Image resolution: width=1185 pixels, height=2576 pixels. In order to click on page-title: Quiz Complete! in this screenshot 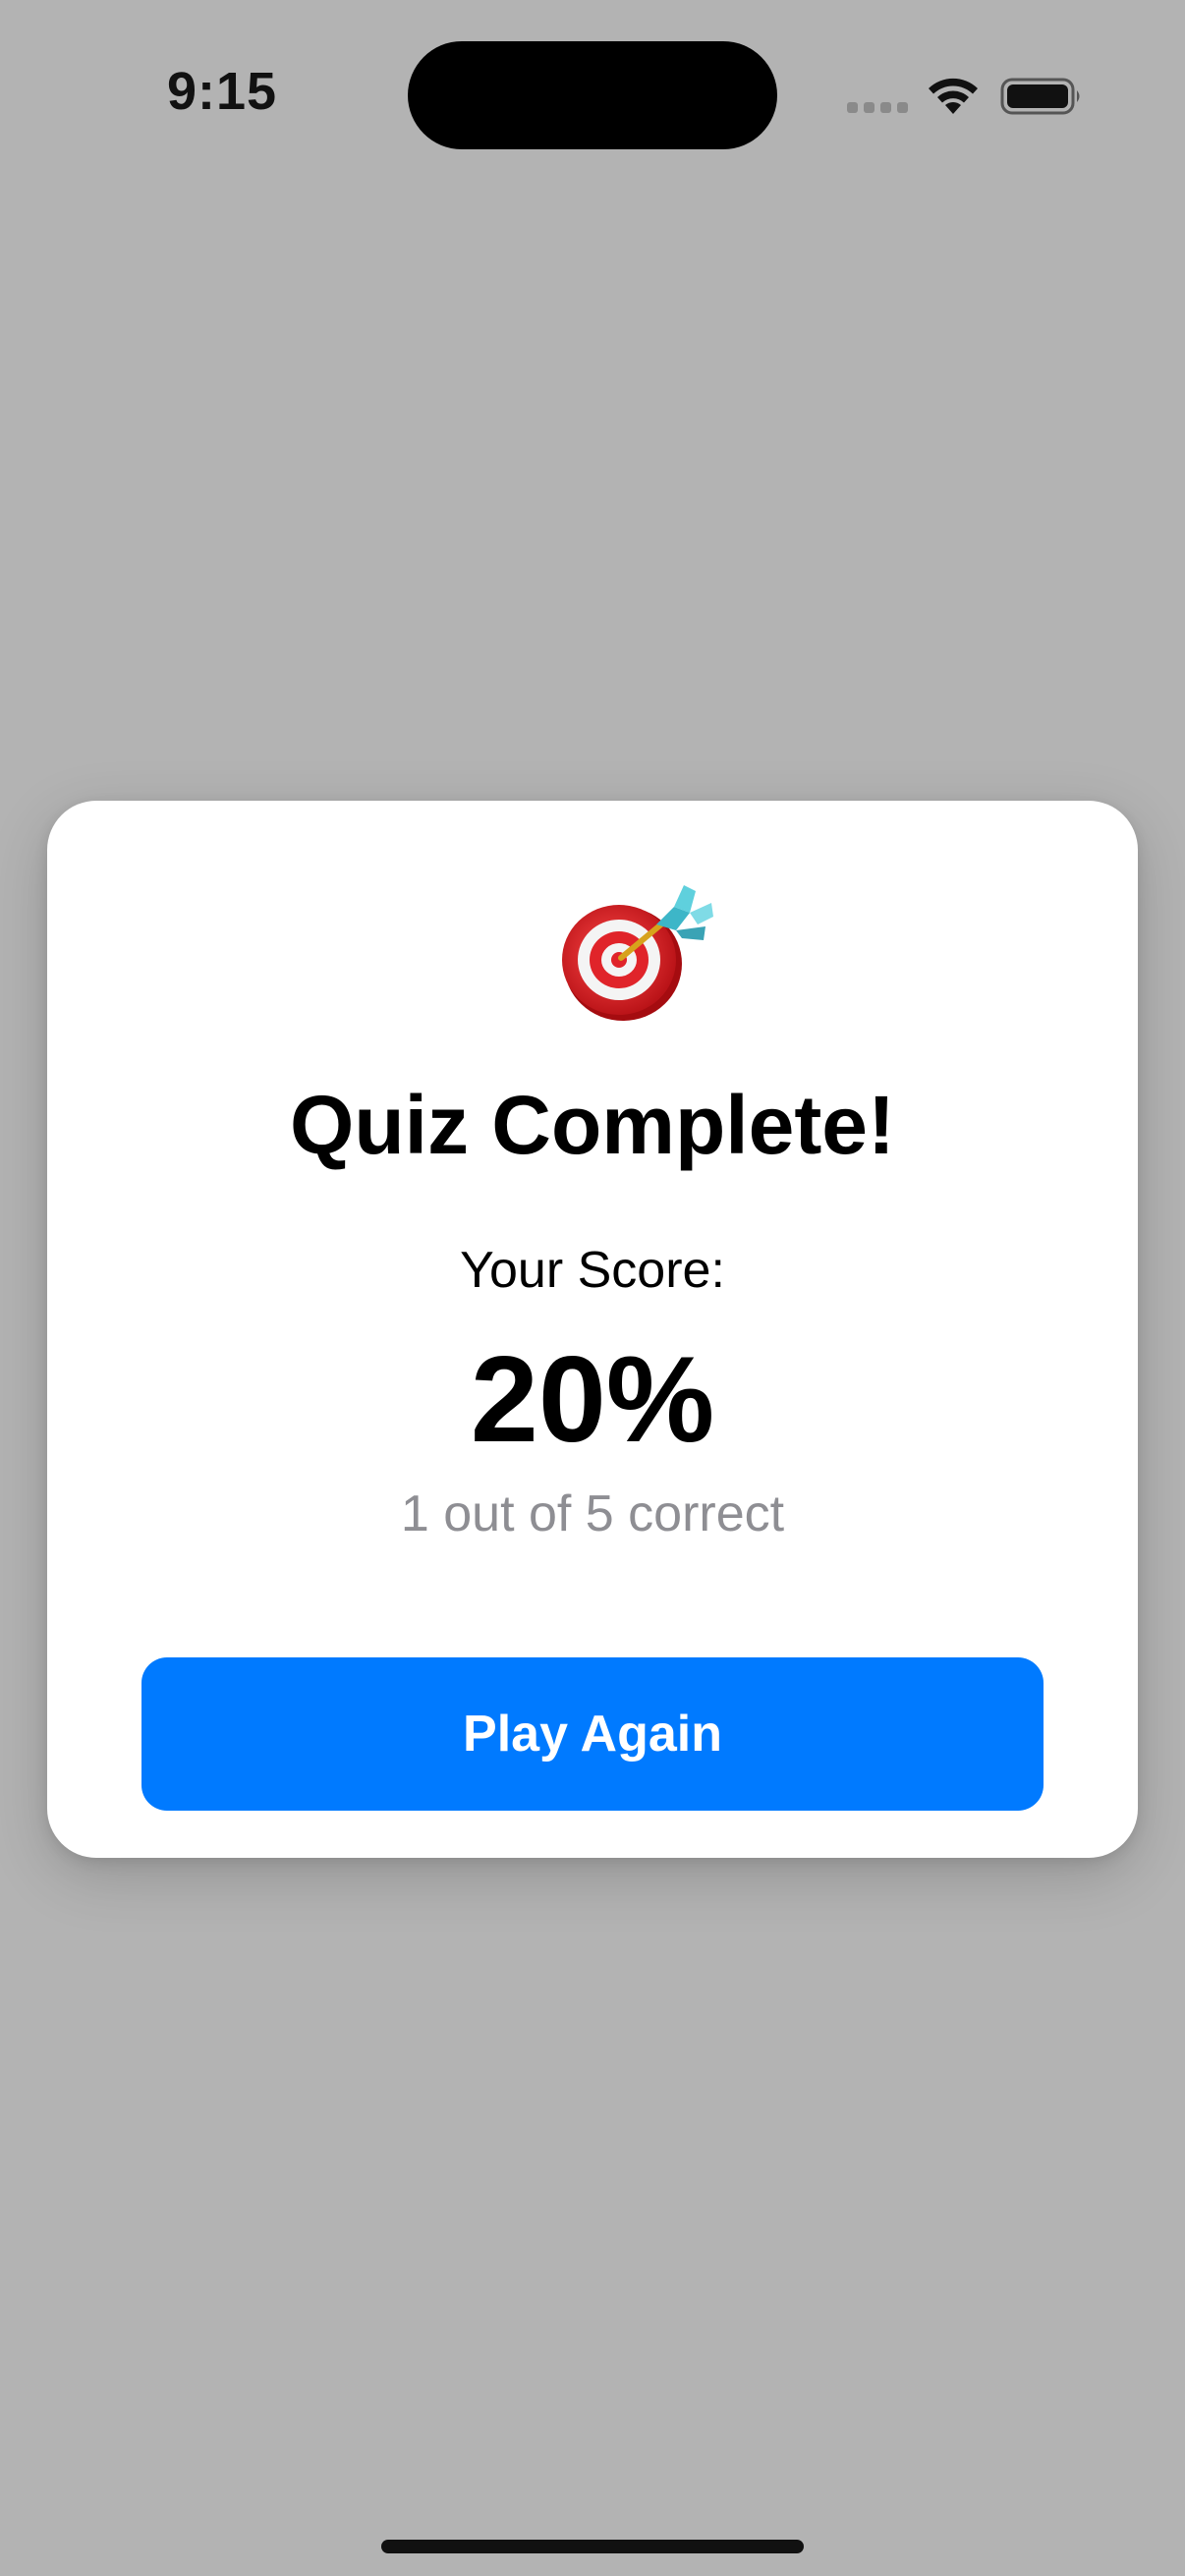, I will do `click(592, 1125)`.